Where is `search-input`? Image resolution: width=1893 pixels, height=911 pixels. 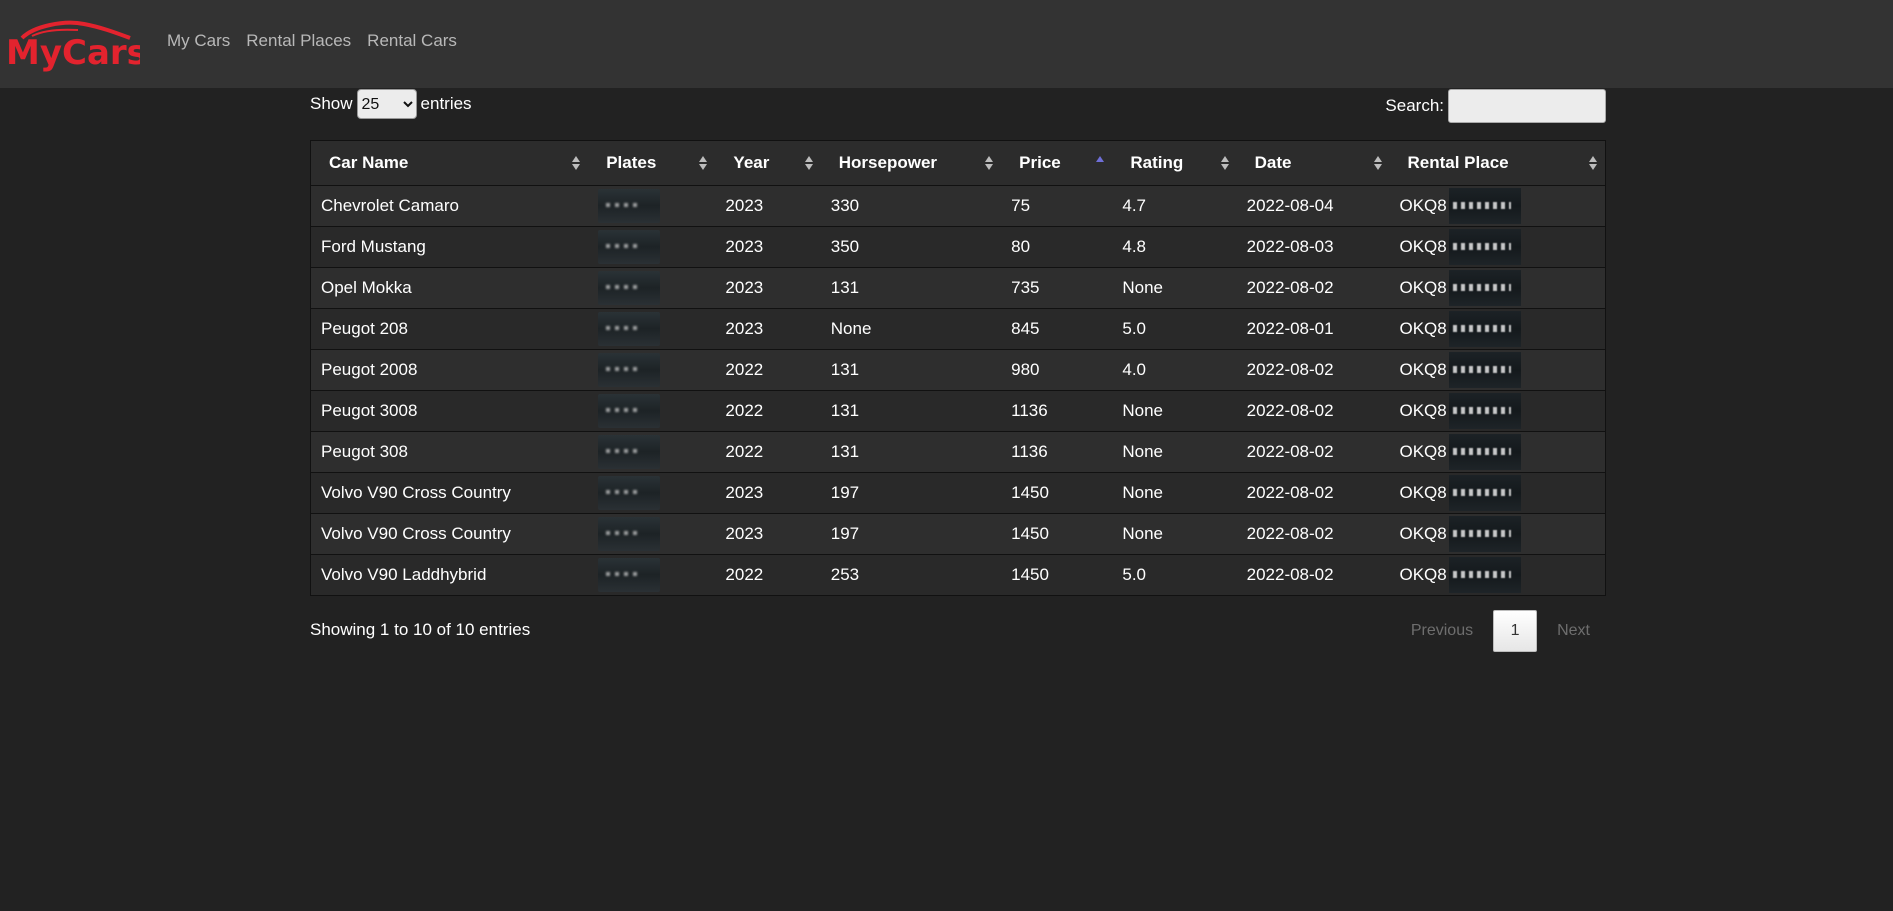
search-input is located at coordinates (1527, 106).